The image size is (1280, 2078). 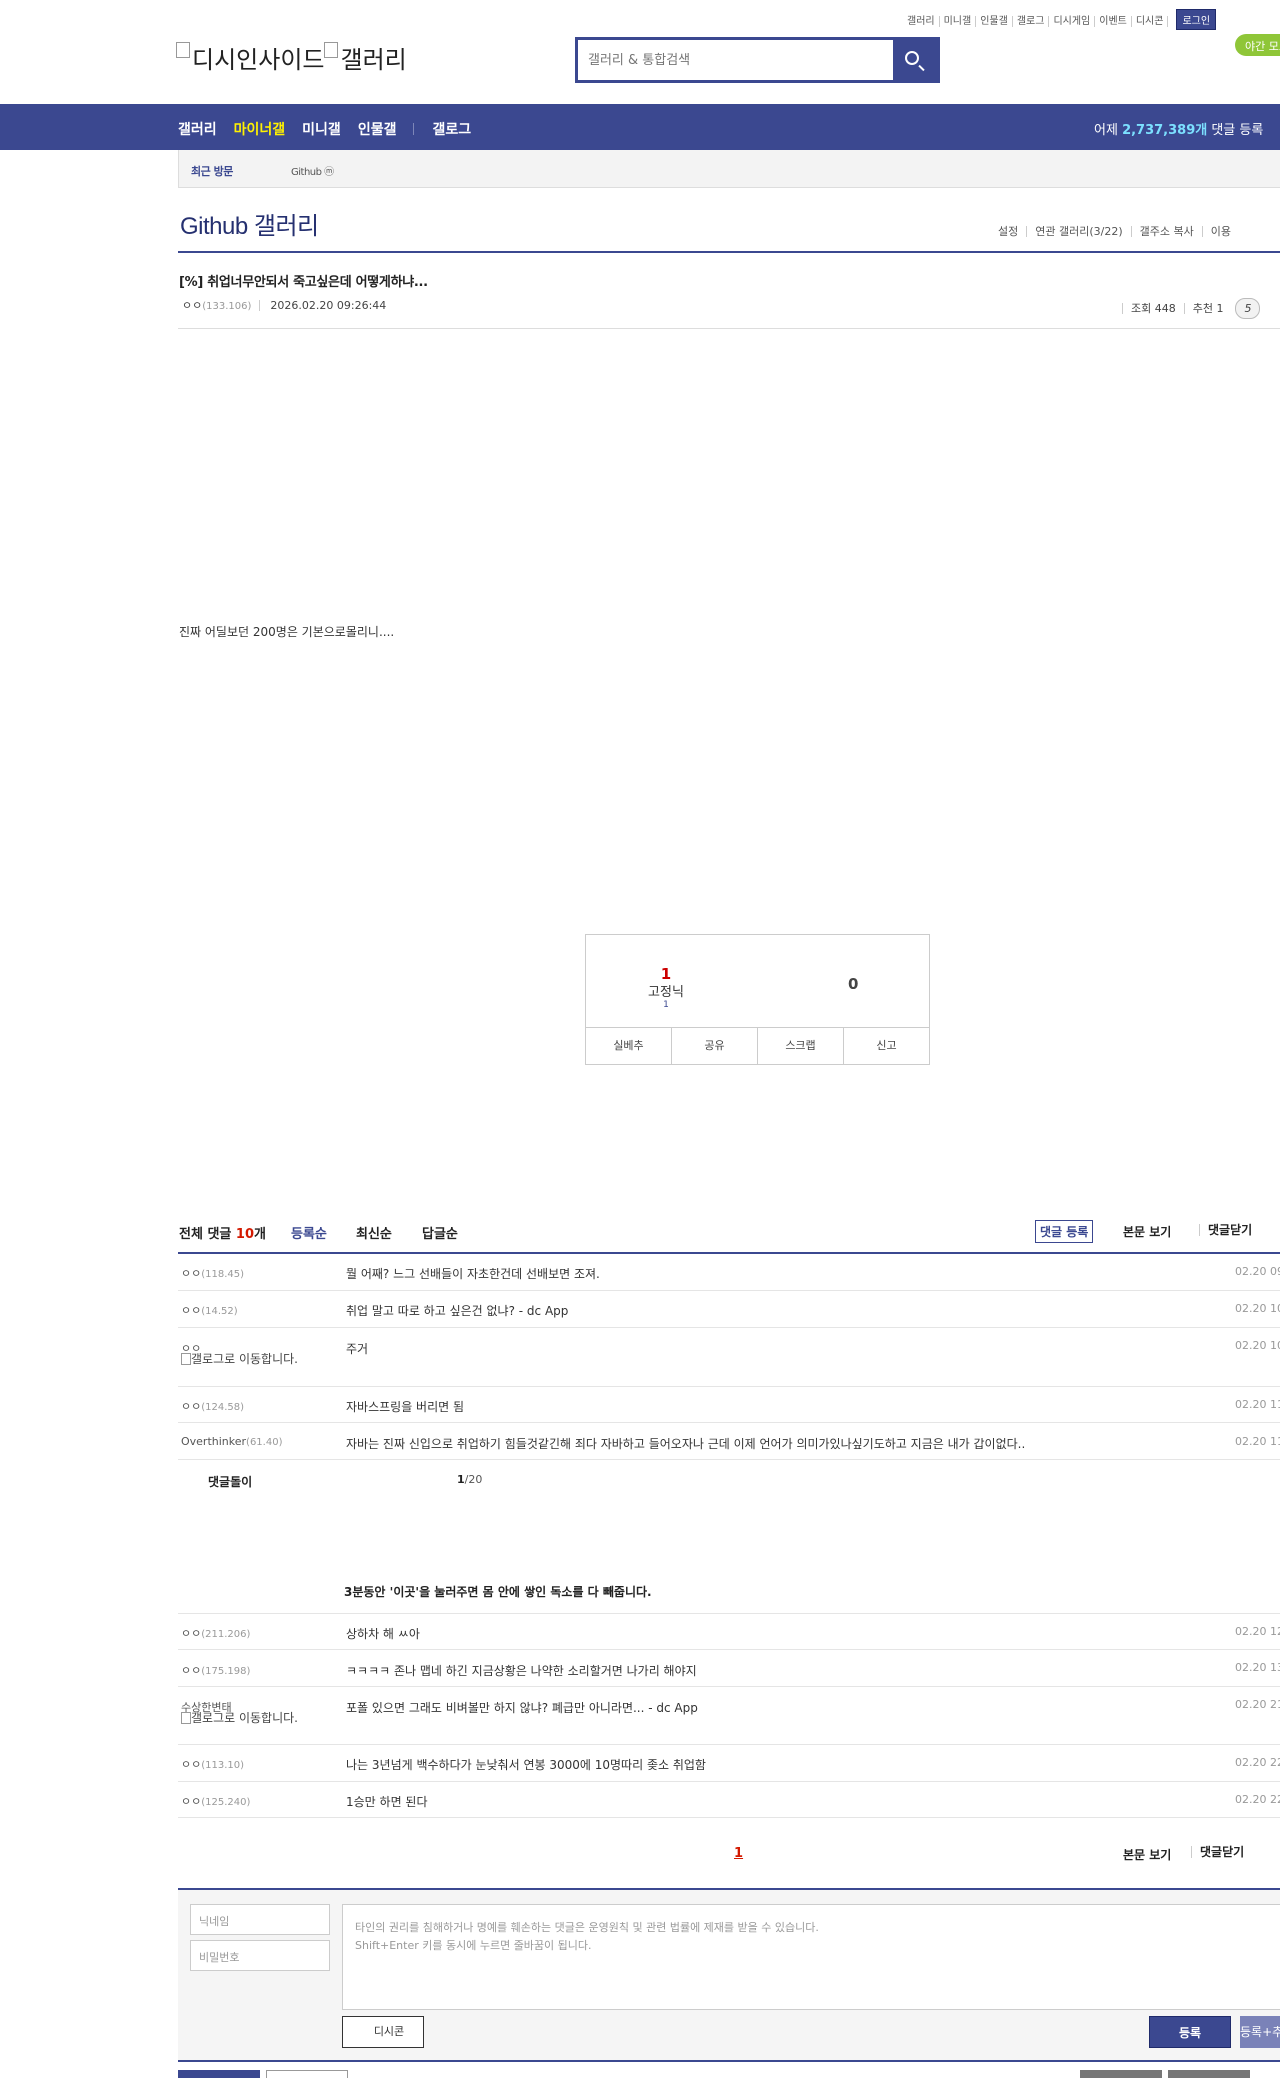 I want to click on search-icon, so click(x=912, y=58).